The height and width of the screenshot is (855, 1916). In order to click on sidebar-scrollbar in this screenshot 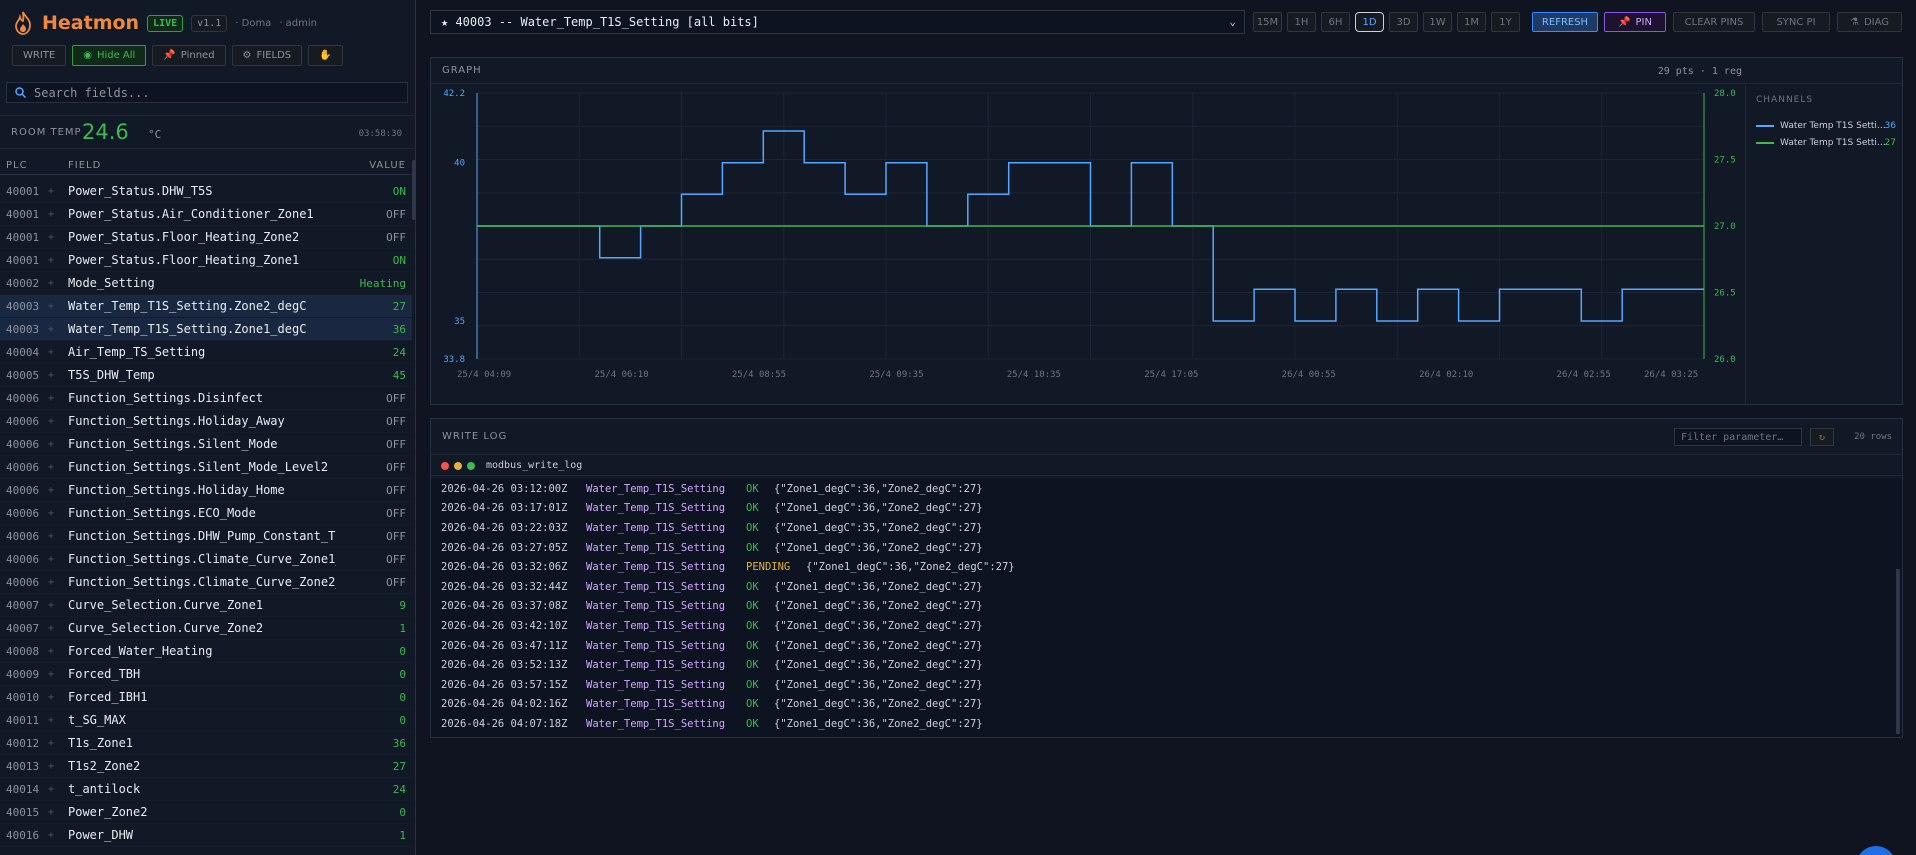, I will do `click(414, 190)`.